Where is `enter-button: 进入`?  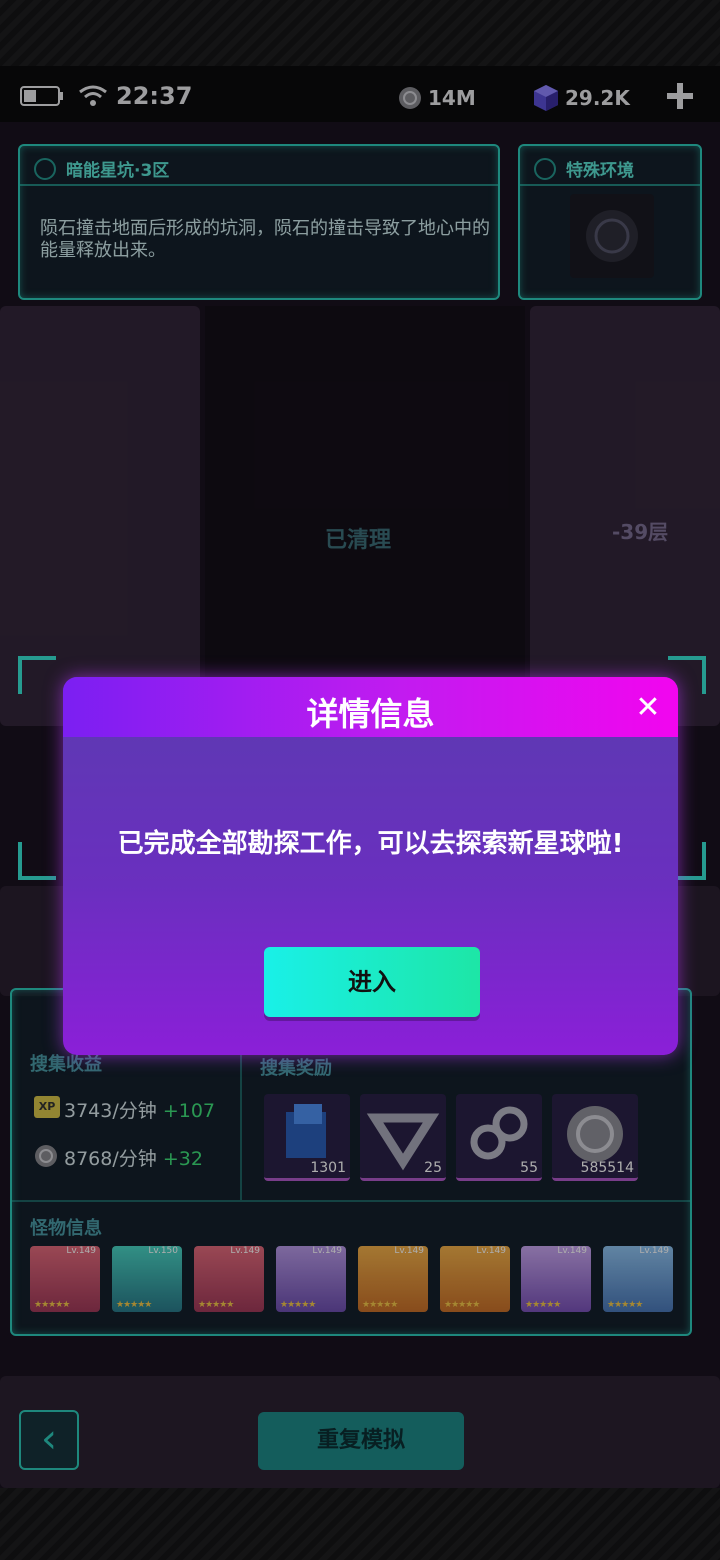 enter-button: 进入 is located at coordinates (372, 982).